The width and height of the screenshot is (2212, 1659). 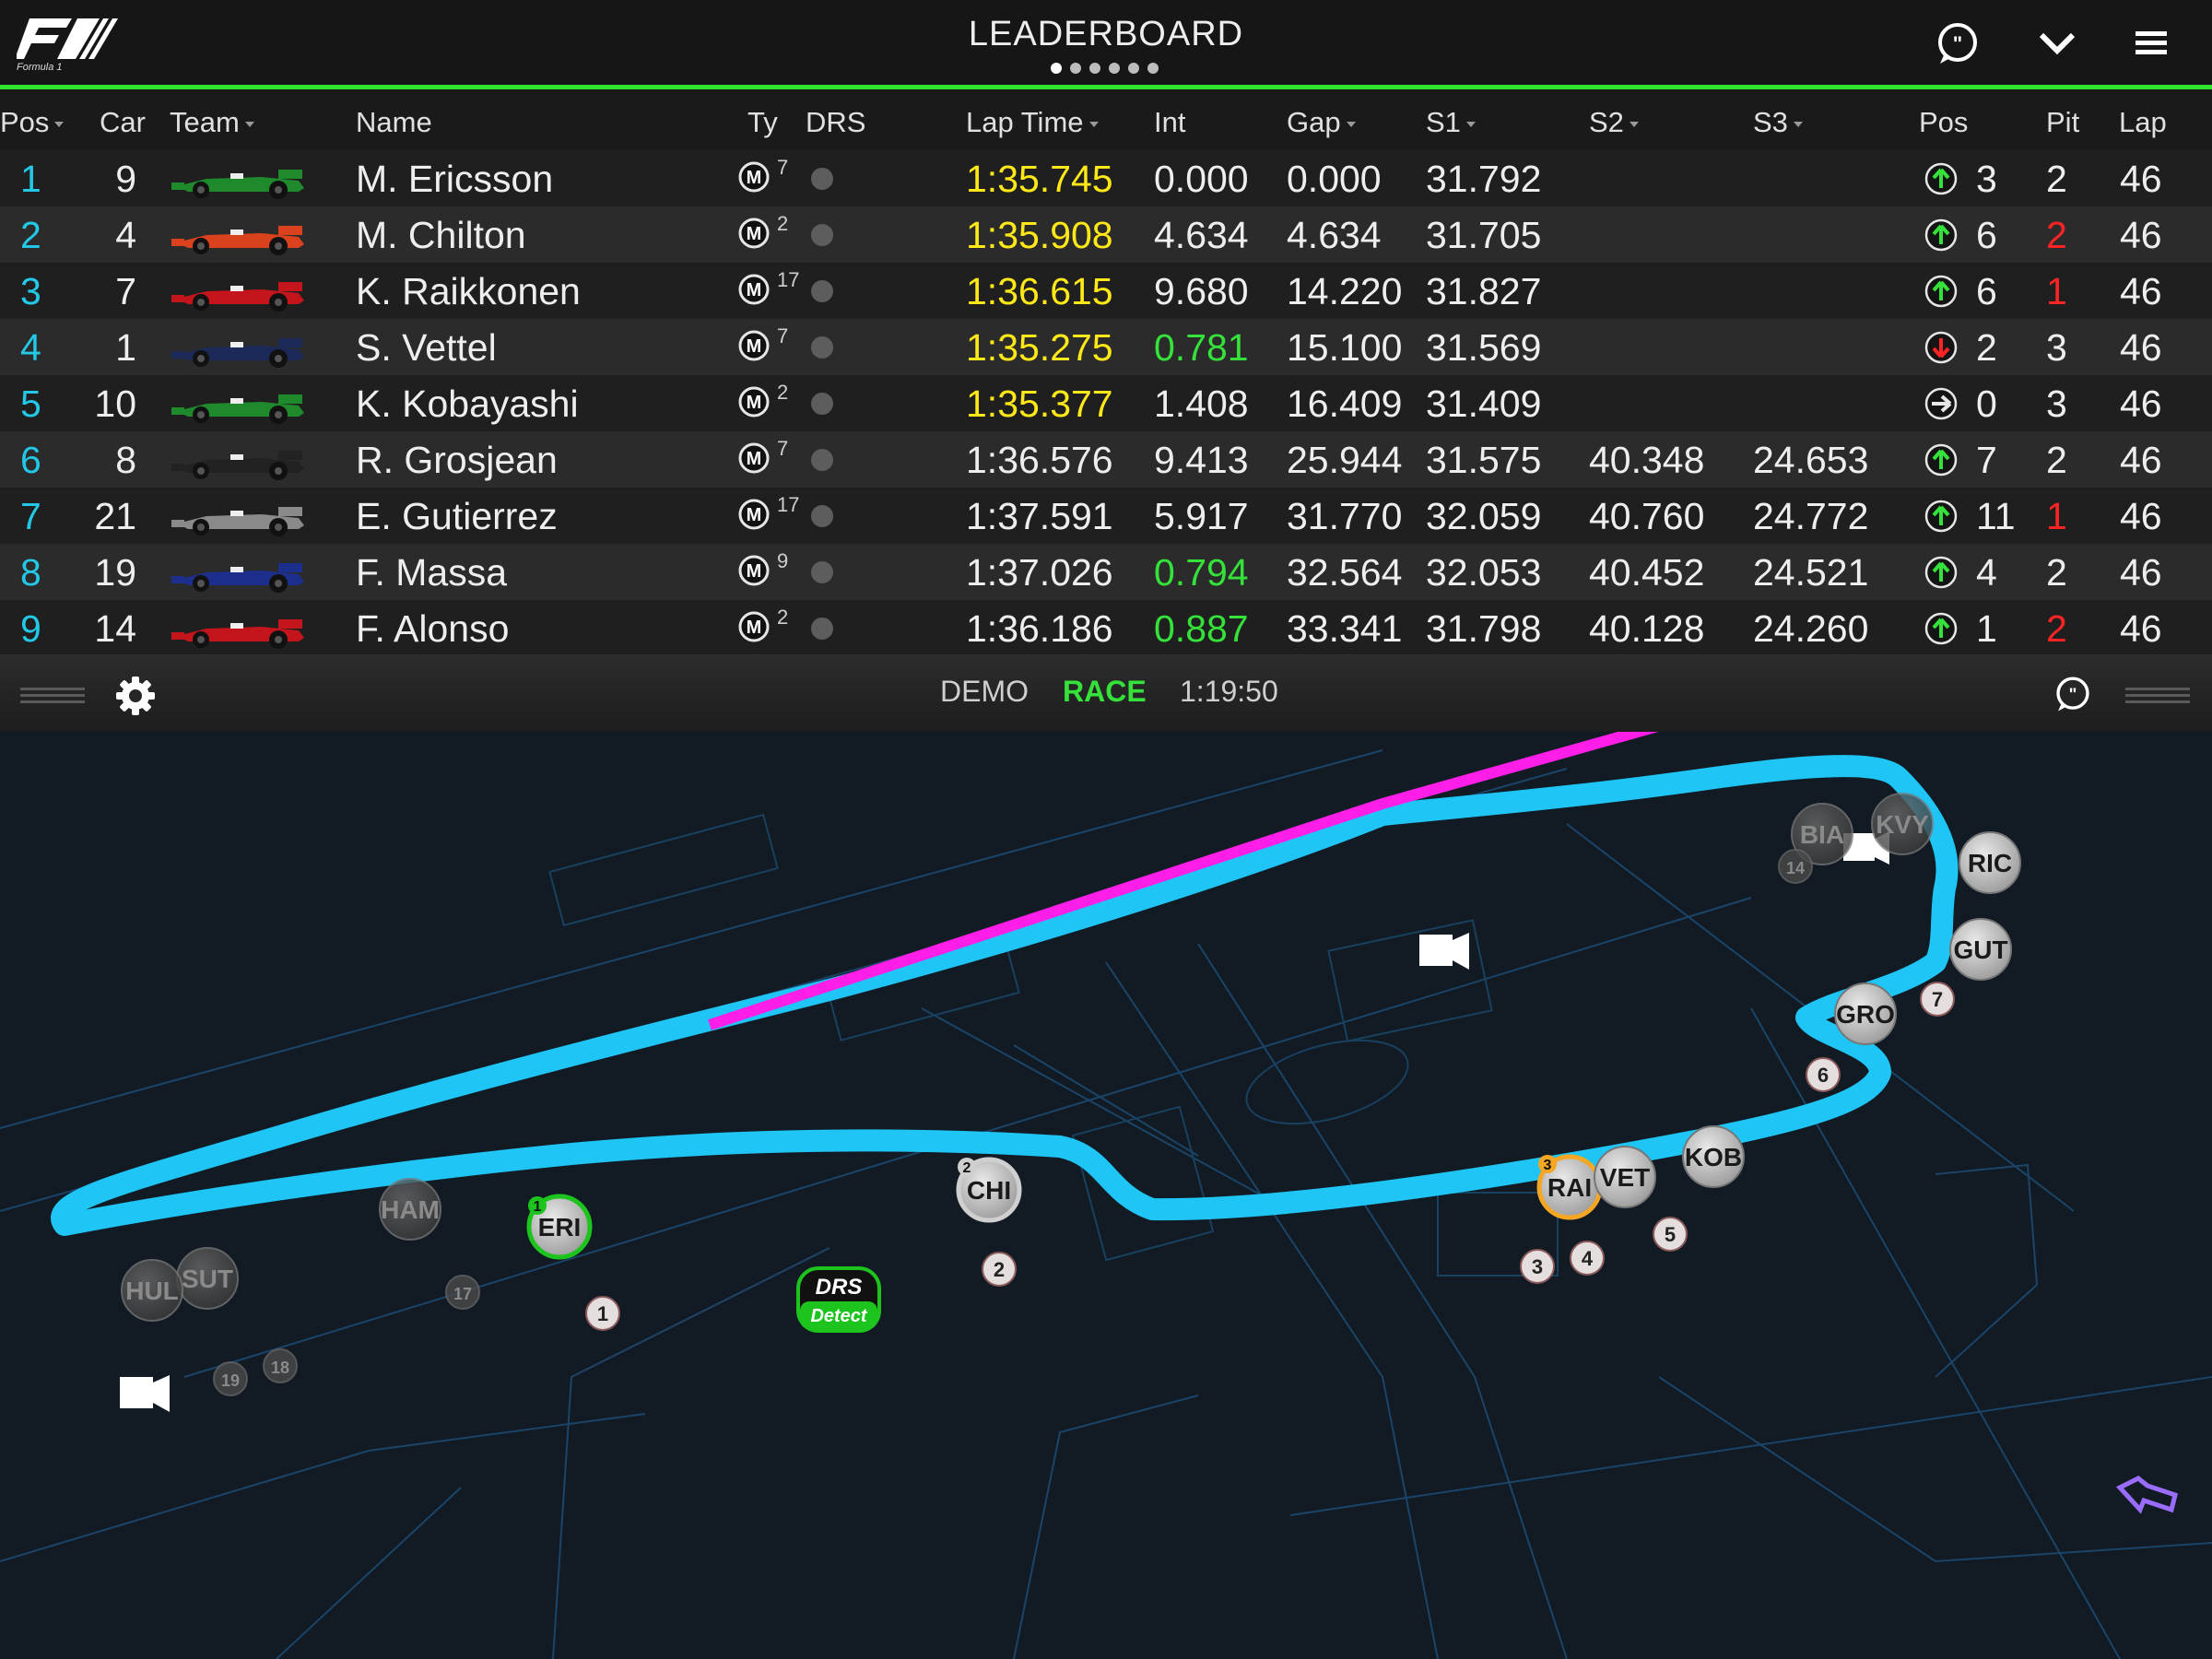 I want to click on marker-4: 4, so click(x=1587, y=1258).